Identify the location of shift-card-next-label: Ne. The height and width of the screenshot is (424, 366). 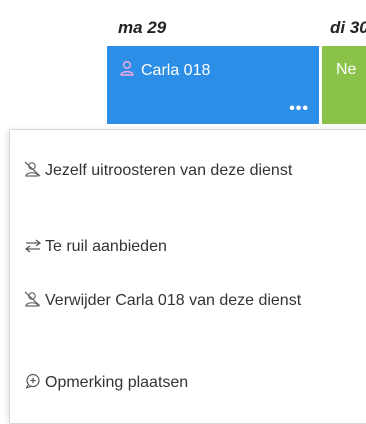
(346, 69).